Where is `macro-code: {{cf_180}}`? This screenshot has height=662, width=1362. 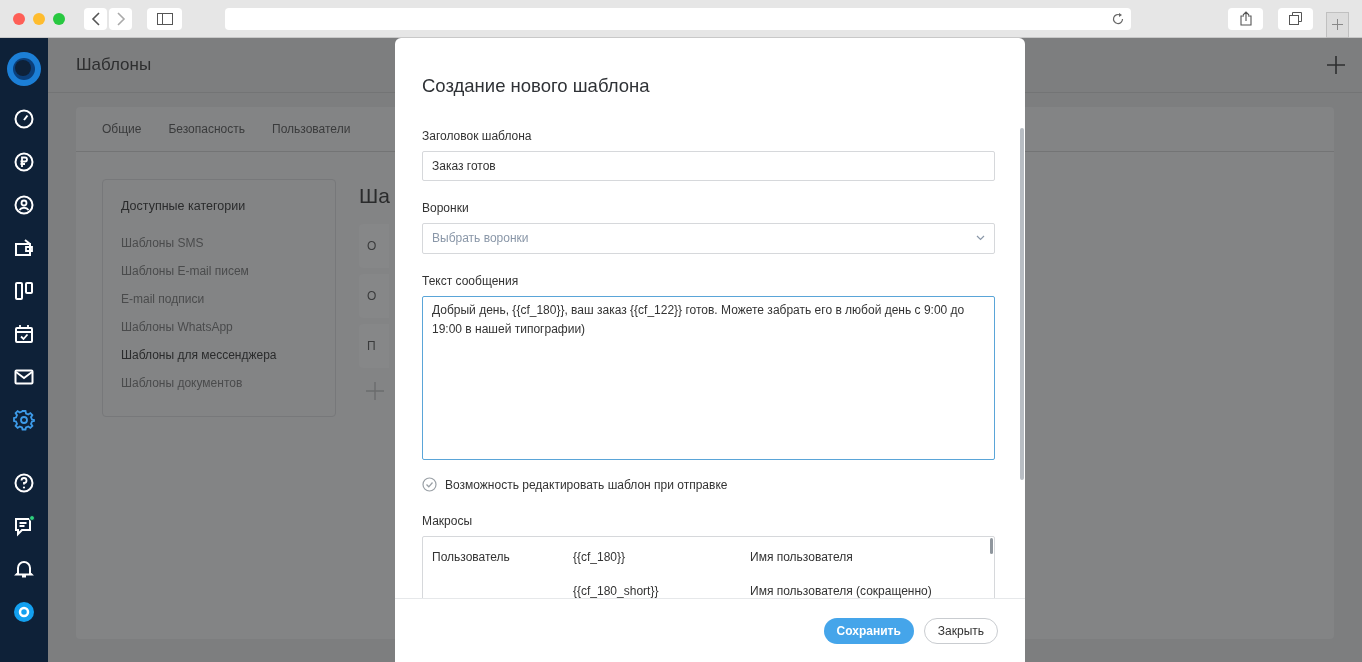
macro-code: {{cf_180}} is located at coordinates (661, 556).